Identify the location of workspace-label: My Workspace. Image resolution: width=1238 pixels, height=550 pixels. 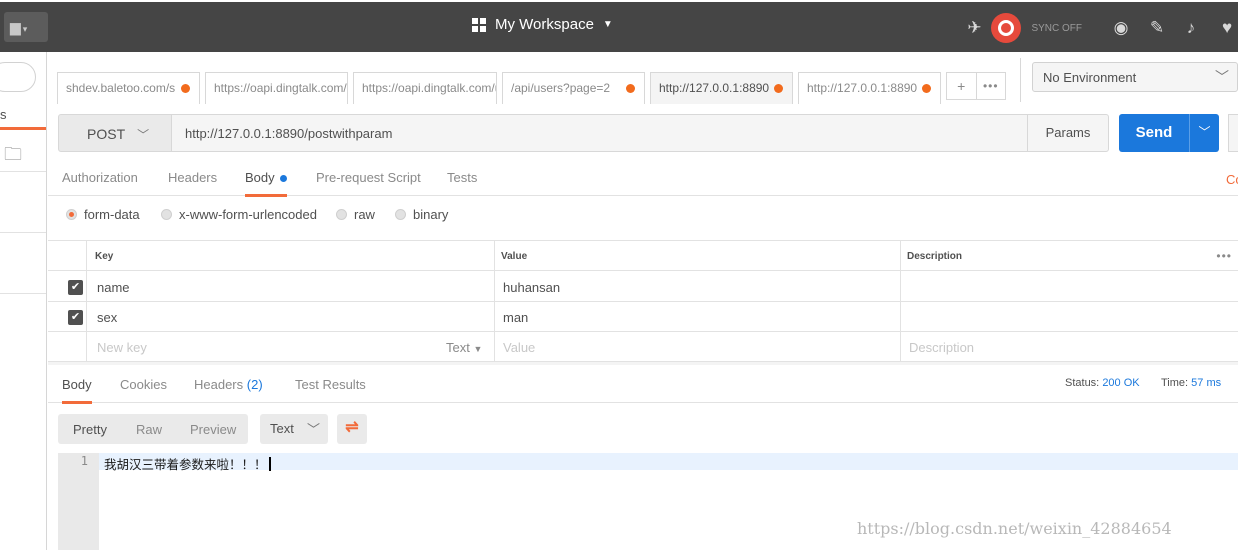
(544, 24).